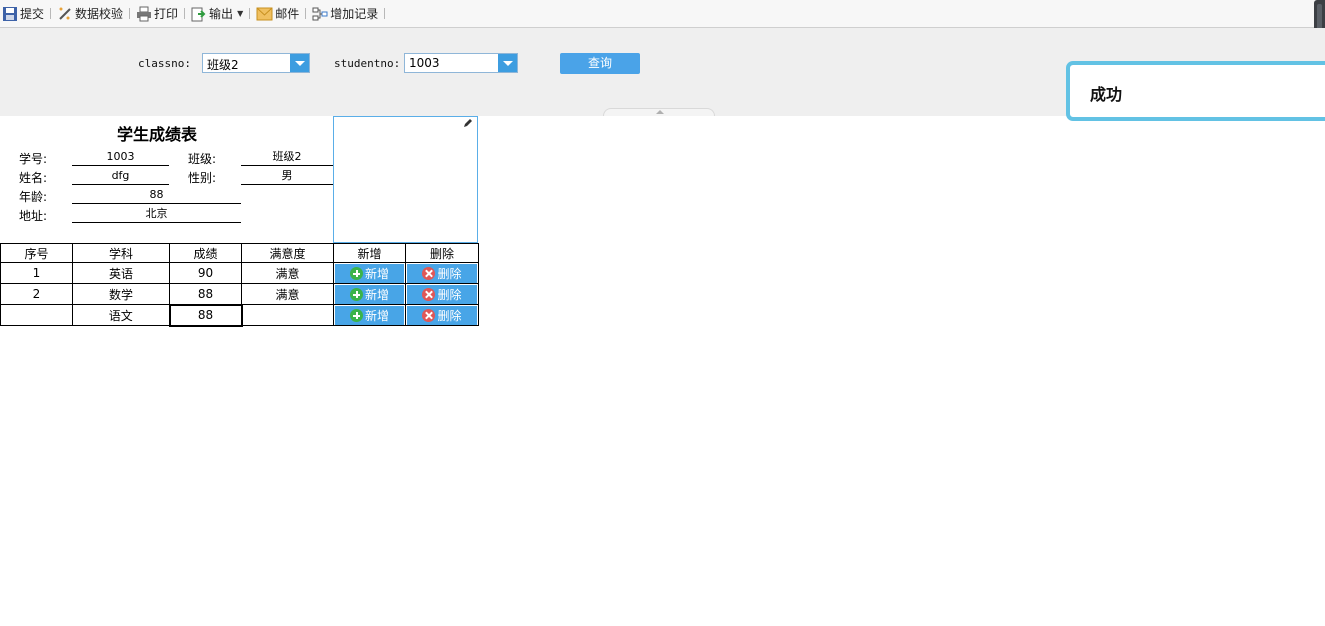  What do you see at coordinates (33, 159) in the screenshot?
I see `student-no-label: 学号:` at bounding box center [33, 159].